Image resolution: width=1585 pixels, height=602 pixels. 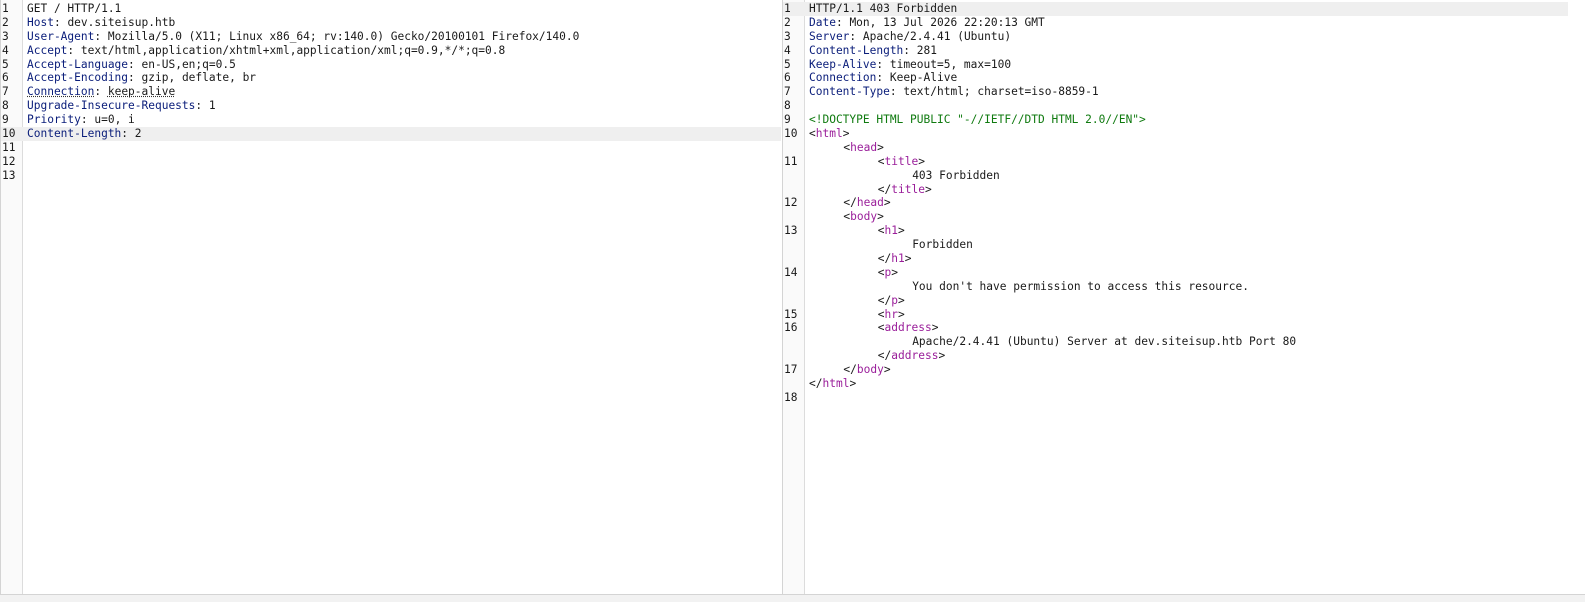 I want to click on response-line-text: Date: Mon, 13 Jul 2026 22:20:13 GMT, so click(x=927, y=23).